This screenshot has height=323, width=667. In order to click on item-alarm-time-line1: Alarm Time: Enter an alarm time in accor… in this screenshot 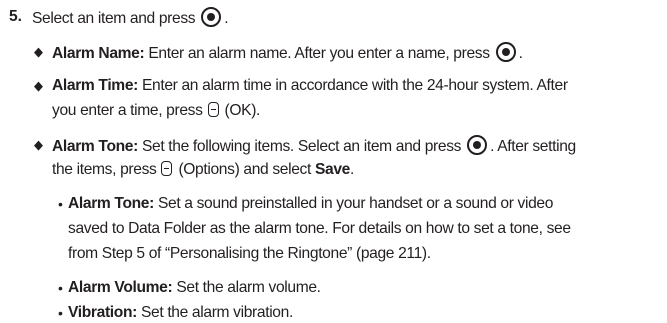, I will do `click(310, 86)`.